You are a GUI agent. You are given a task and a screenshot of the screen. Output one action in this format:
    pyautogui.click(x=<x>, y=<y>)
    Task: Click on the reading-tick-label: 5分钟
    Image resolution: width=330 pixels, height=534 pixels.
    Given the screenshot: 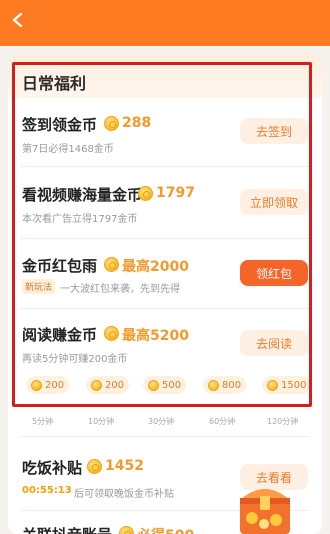 What is the action you would take?
    pyautogui.click(x=43, y=421)
    